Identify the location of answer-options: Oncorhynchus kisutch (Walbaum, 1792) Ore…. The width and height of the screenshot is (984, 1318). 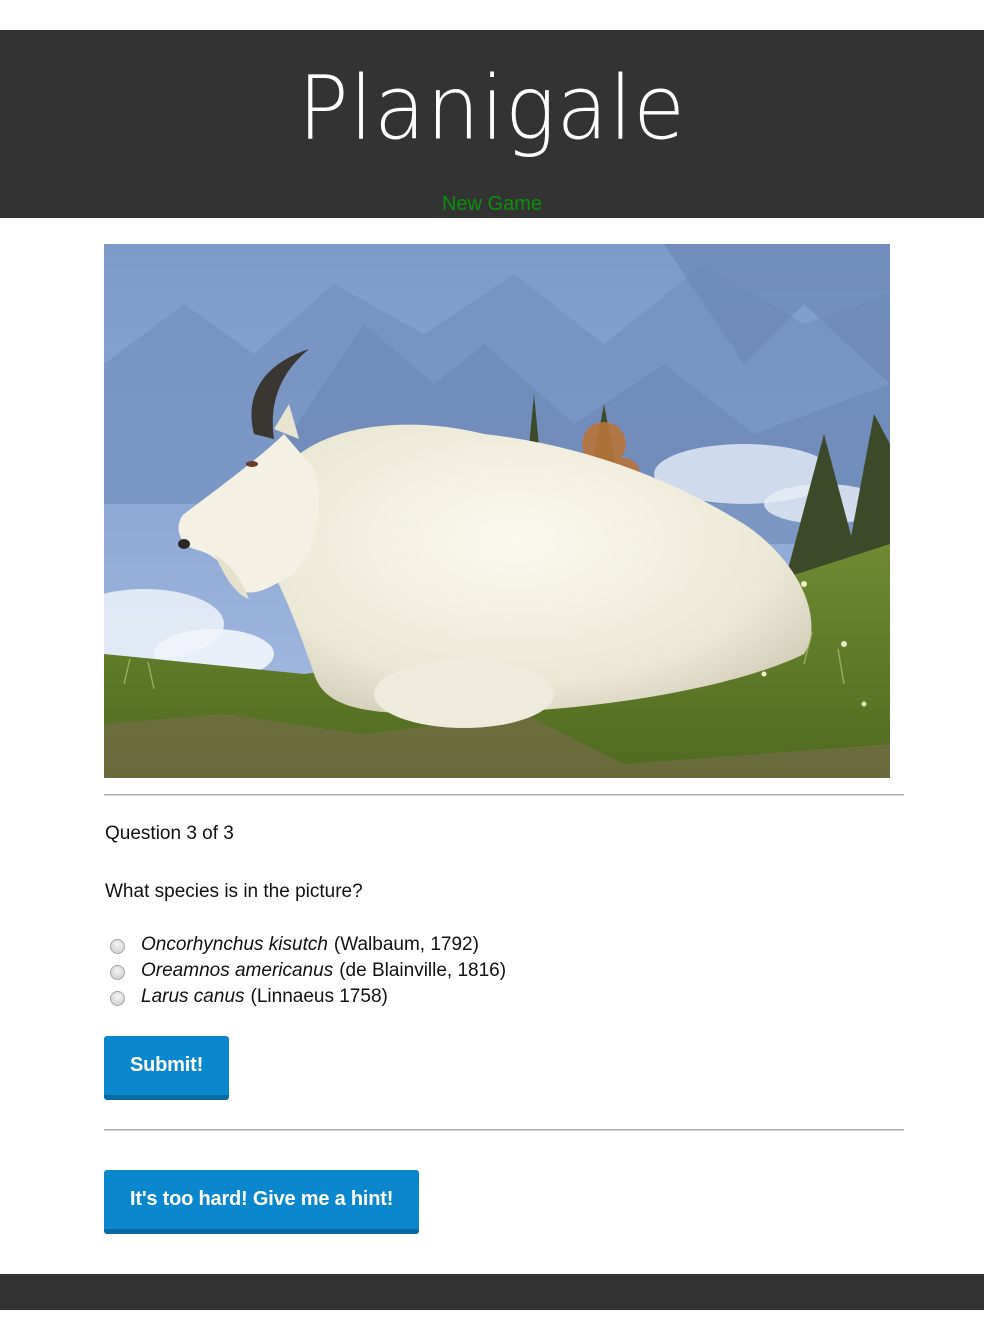
(305, 971).